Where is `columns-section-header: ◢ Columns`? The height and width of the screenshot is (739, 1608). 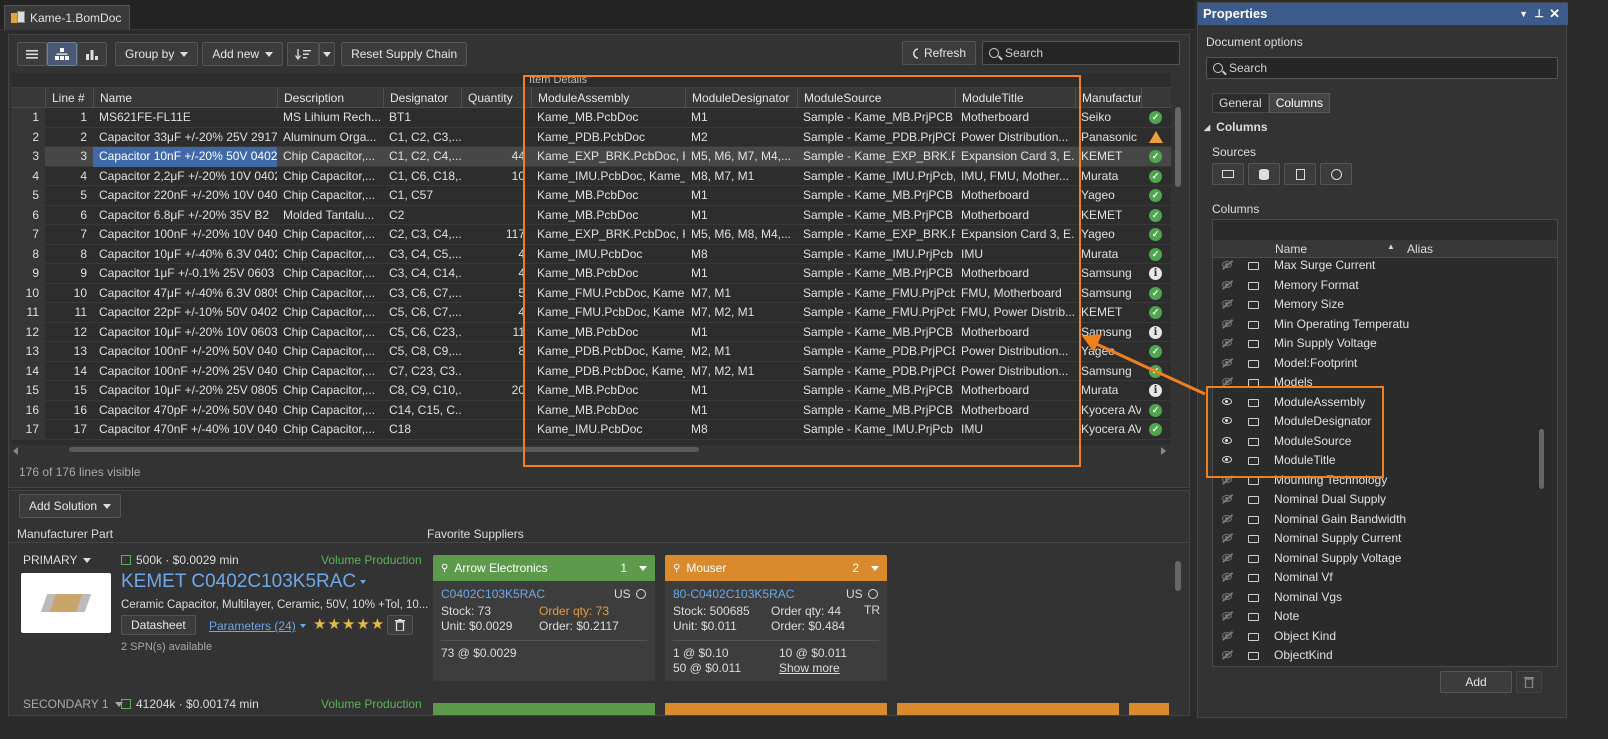 columns-section-header: ◢ Columns is located at coordinates (1236, 127).